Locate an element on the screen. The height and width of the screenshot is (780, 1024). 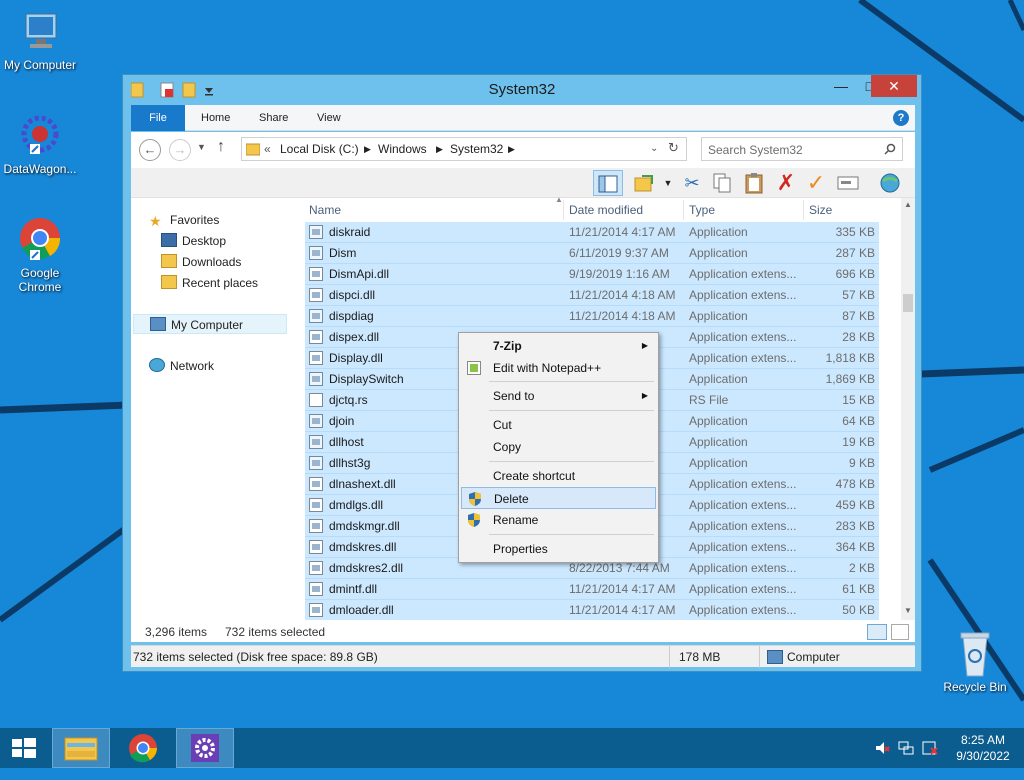
taskbar-chrome is located at coordinates (143, 748).